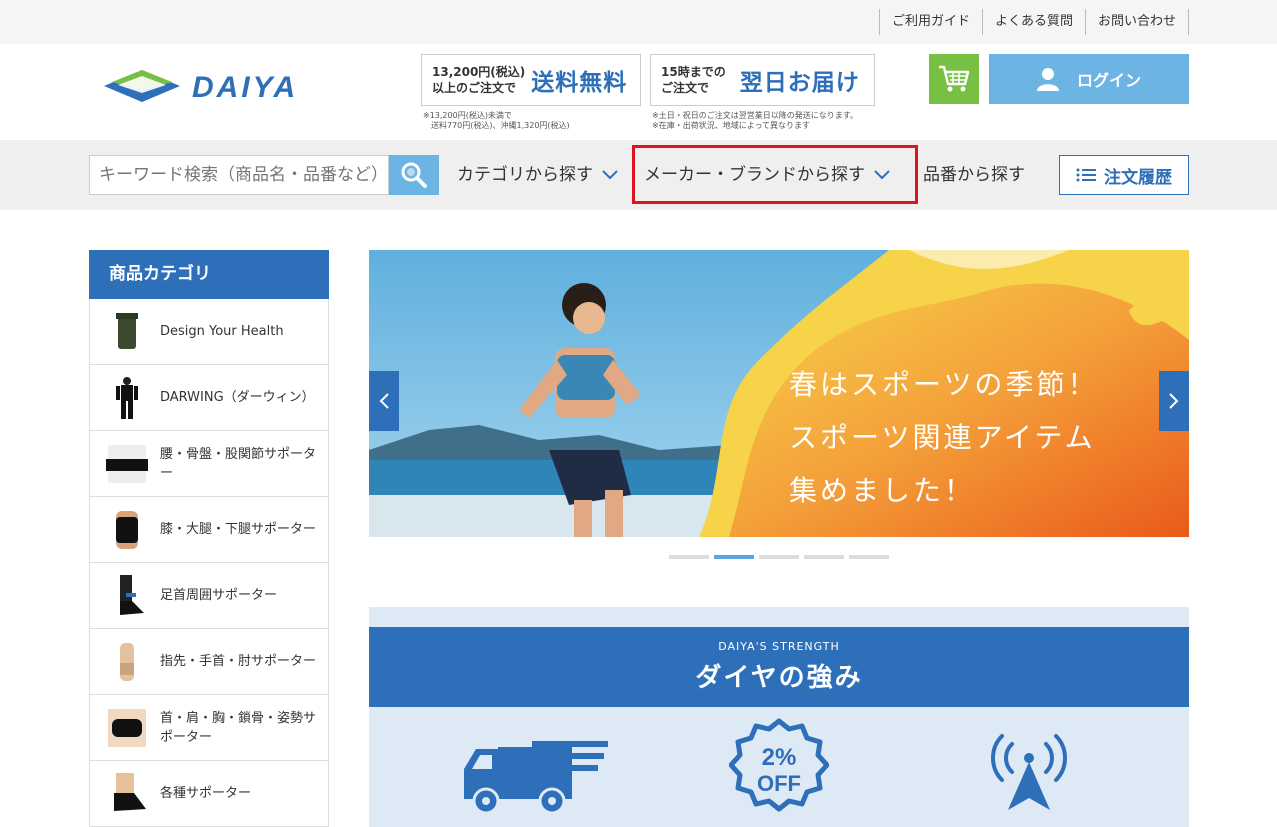 The width and height of the screenshot is (1277, 827). I want to click on signal-antenna-icon, so click(1029, 772).